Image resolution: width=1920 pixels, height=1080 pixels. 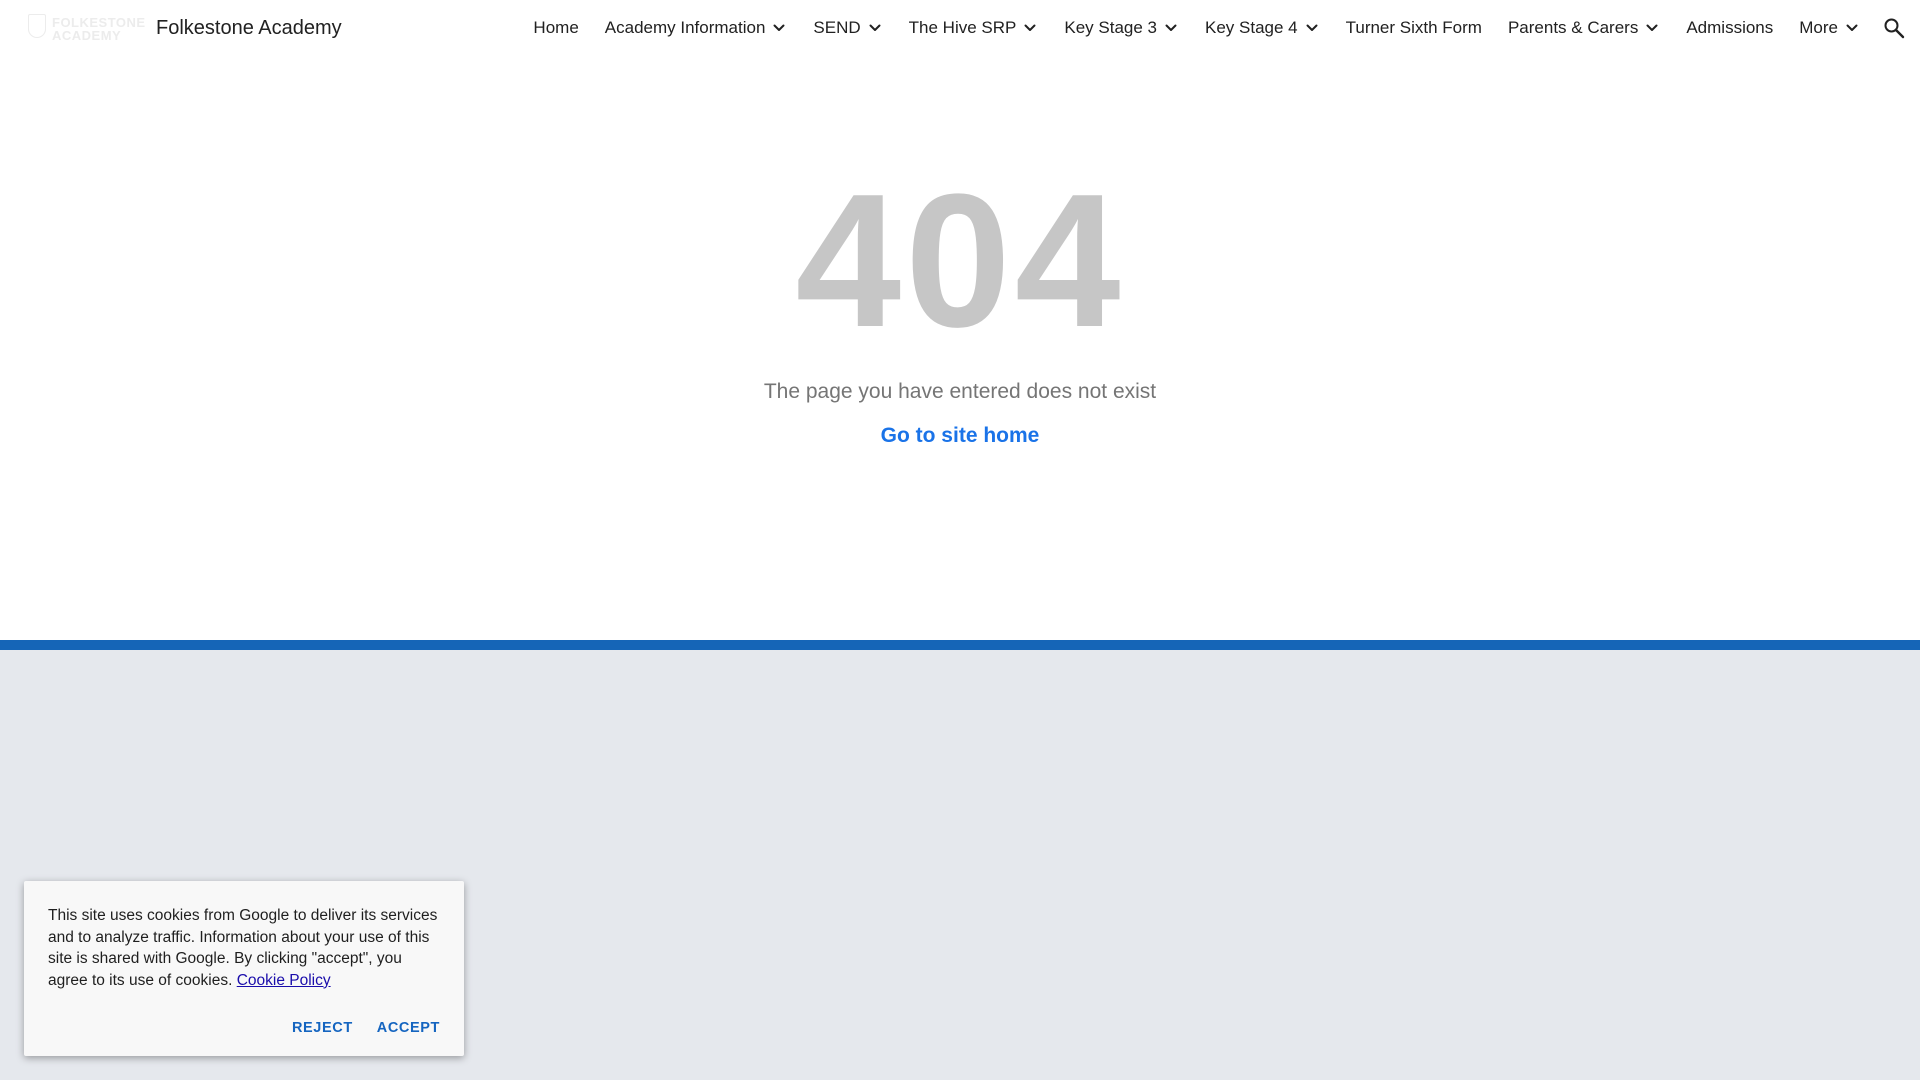 I want to click on nav-item-key-stage-3: Key Stage 3, so click(x=1121, y=28).